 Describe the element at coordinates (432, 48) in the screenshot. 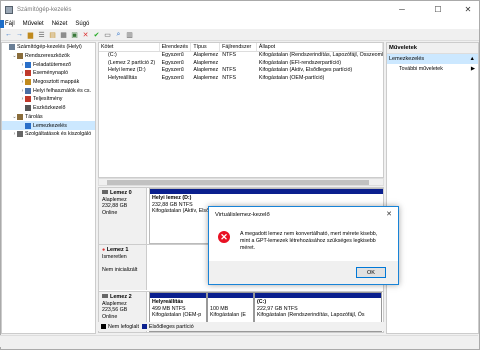

I see `actions-header: Műveletek` at that location.